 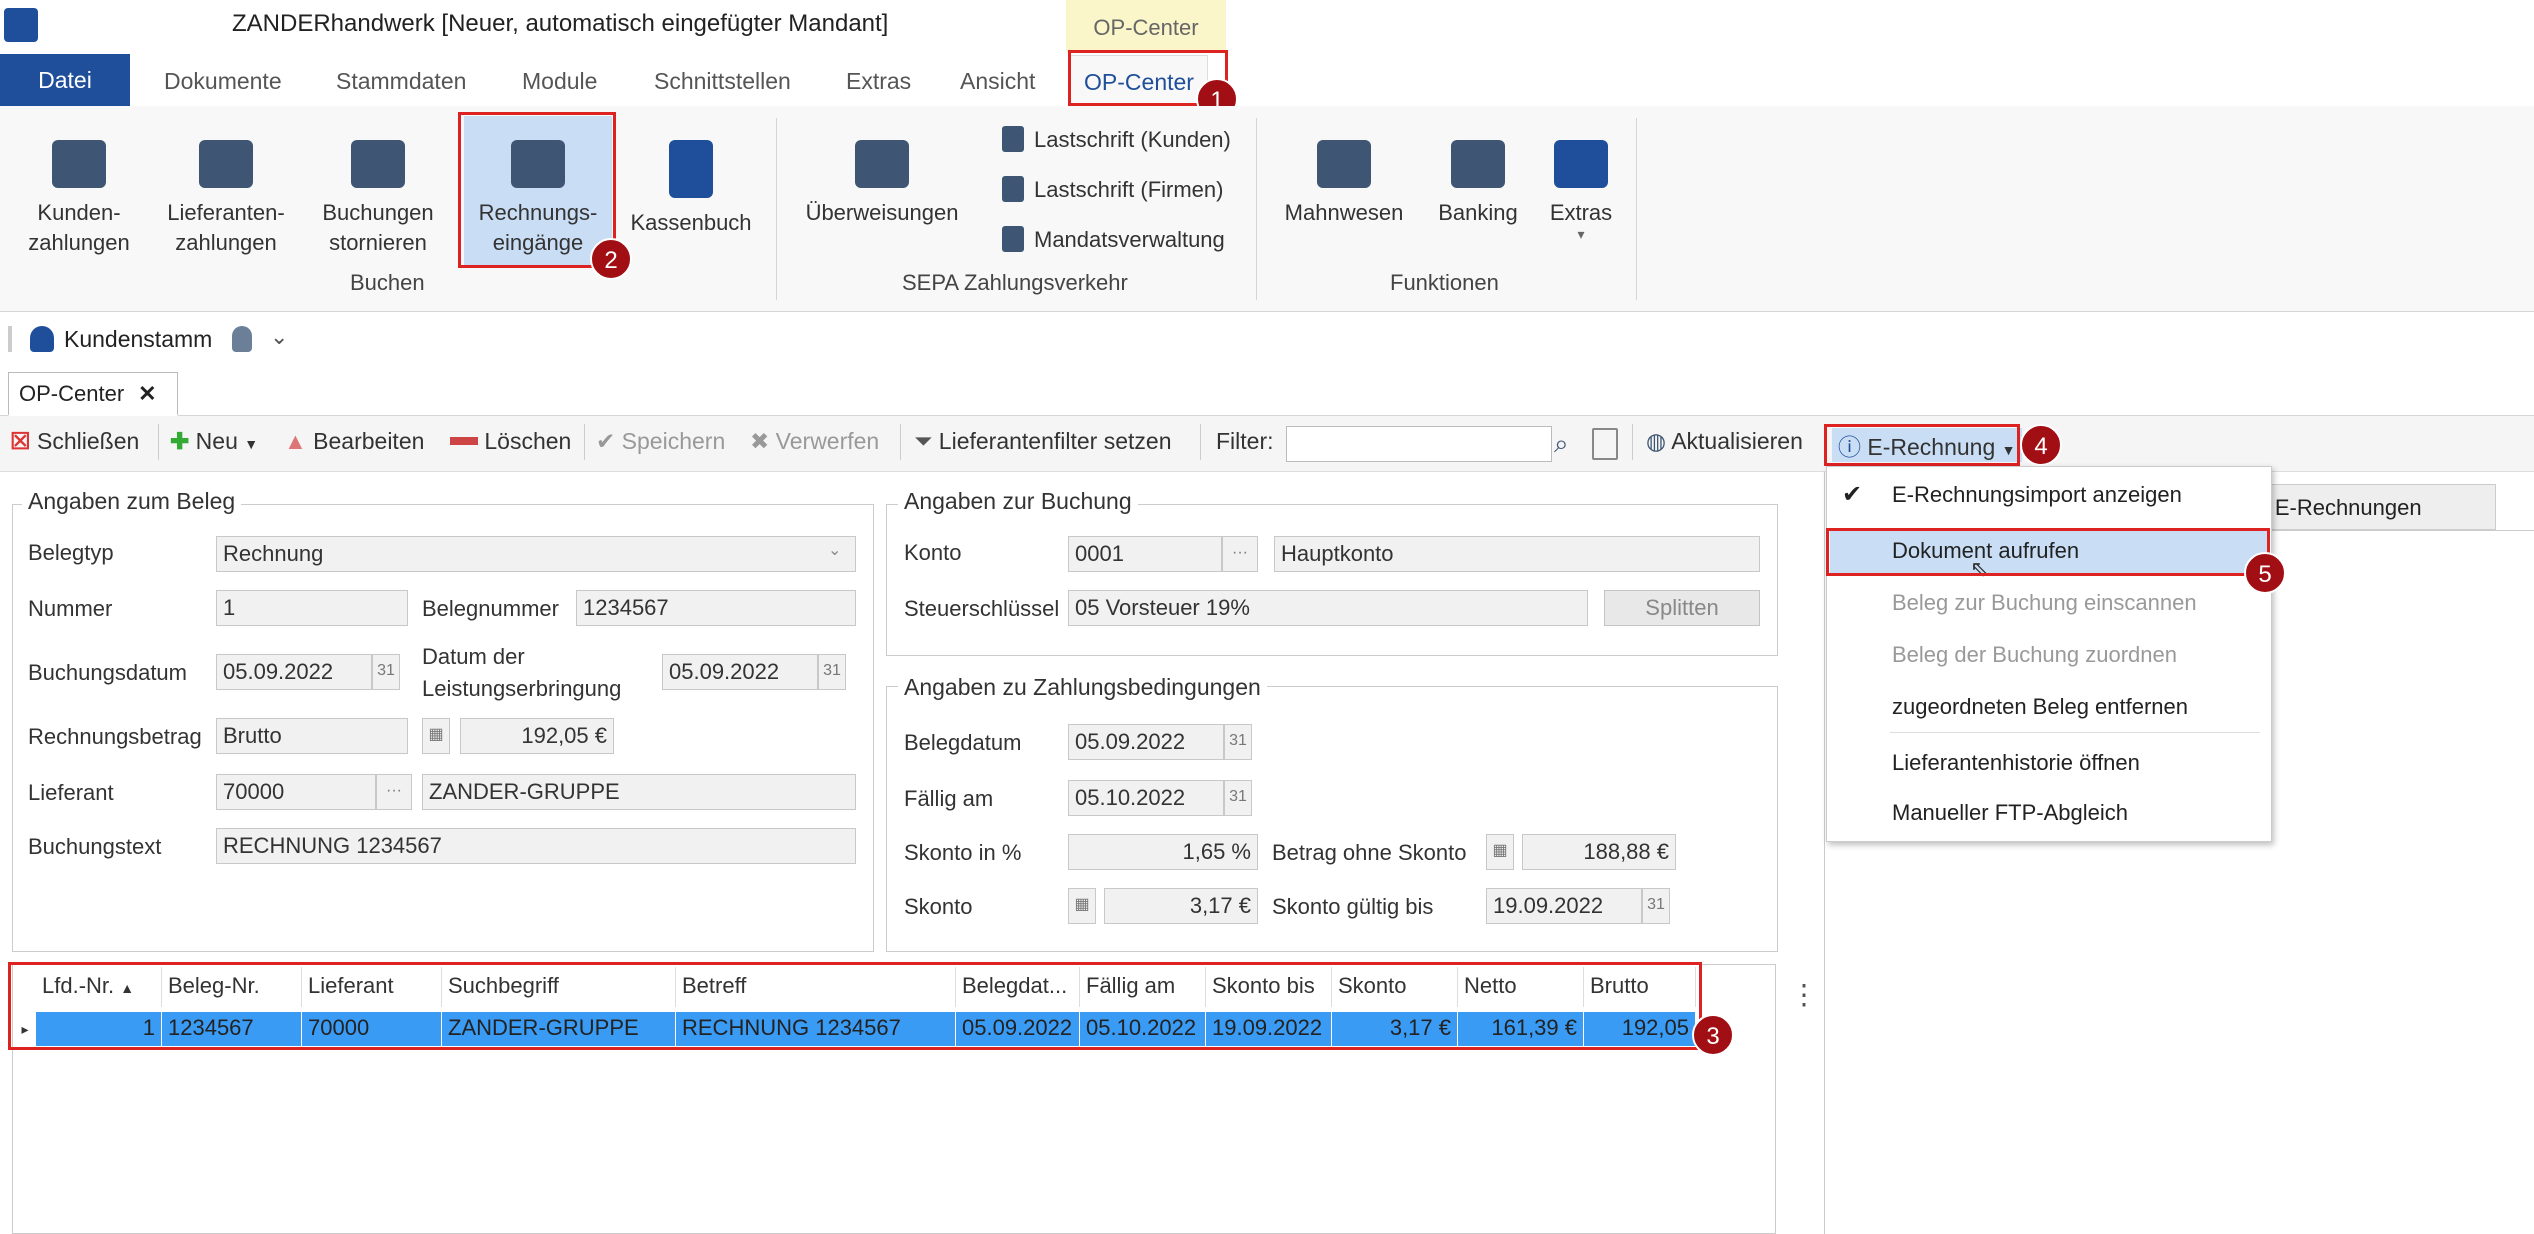 What do you see at coordinates (1682, 608) in the screenshot?
I see `splitten-button: Splitten` at bounding box center [1682, 608].